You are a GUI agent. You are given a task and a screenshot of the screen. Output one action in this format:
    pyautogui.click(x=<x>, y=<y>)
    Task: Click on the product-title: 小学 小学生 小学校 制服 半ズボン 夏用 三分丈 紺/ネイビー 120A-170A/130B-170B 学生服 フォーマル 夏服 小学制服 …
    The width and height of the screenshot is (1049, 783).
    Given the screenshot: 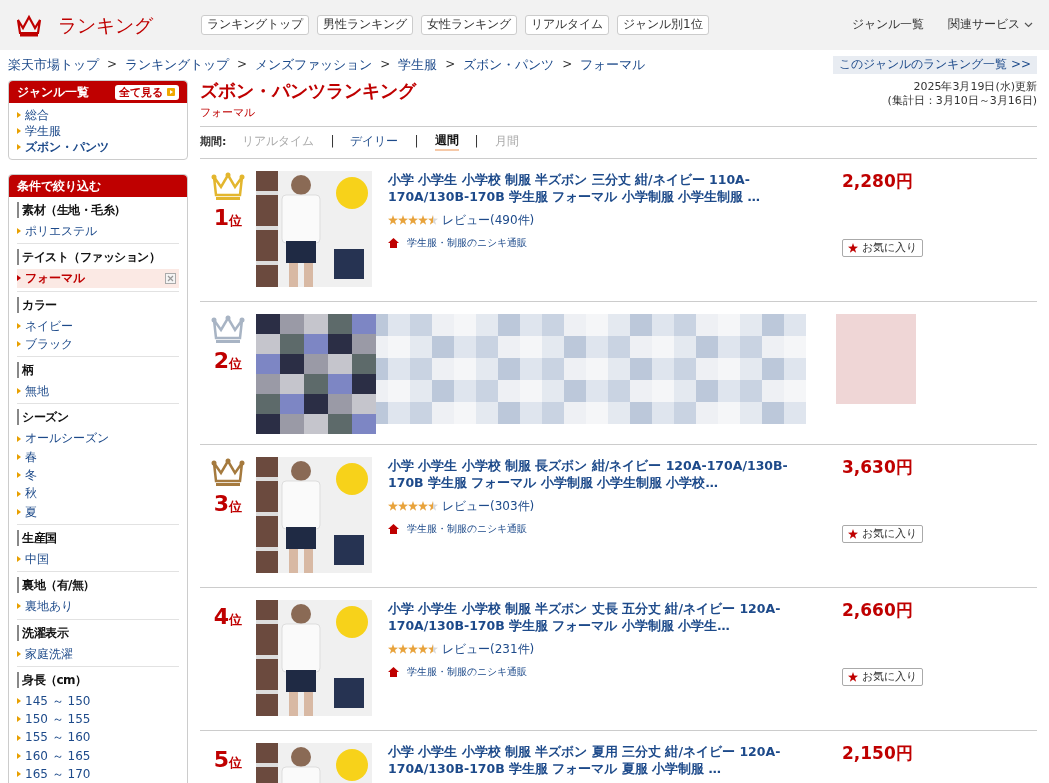 What is the action you would take?
    pyautogui.click(x=603, y=759)
    